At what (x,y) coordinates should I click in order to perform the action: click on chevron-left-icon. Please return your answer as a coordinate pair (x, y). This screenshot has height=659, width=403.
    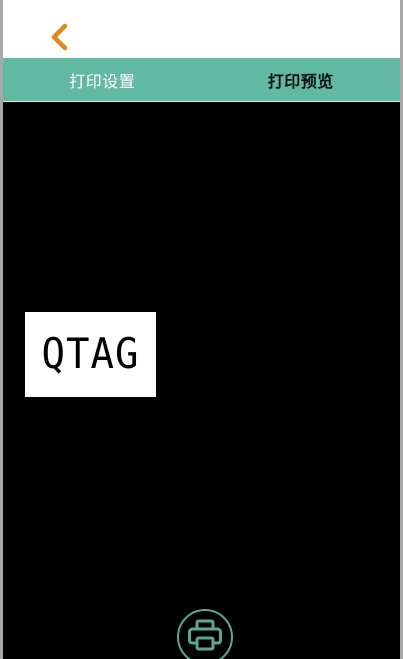
    Looking at the image, I should click on (59, 37).